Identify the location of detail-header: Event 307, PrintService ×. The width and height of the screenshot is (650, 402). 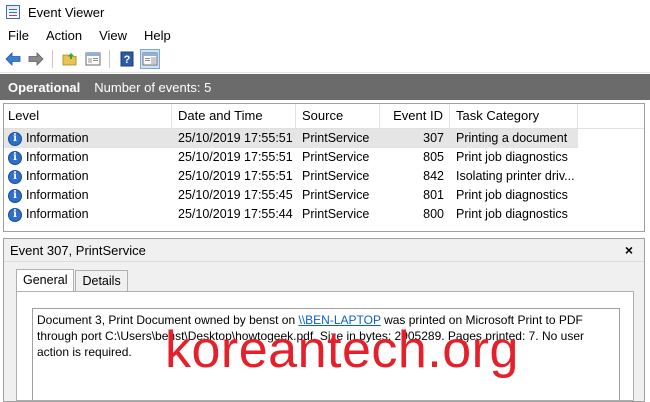
(324, 250).